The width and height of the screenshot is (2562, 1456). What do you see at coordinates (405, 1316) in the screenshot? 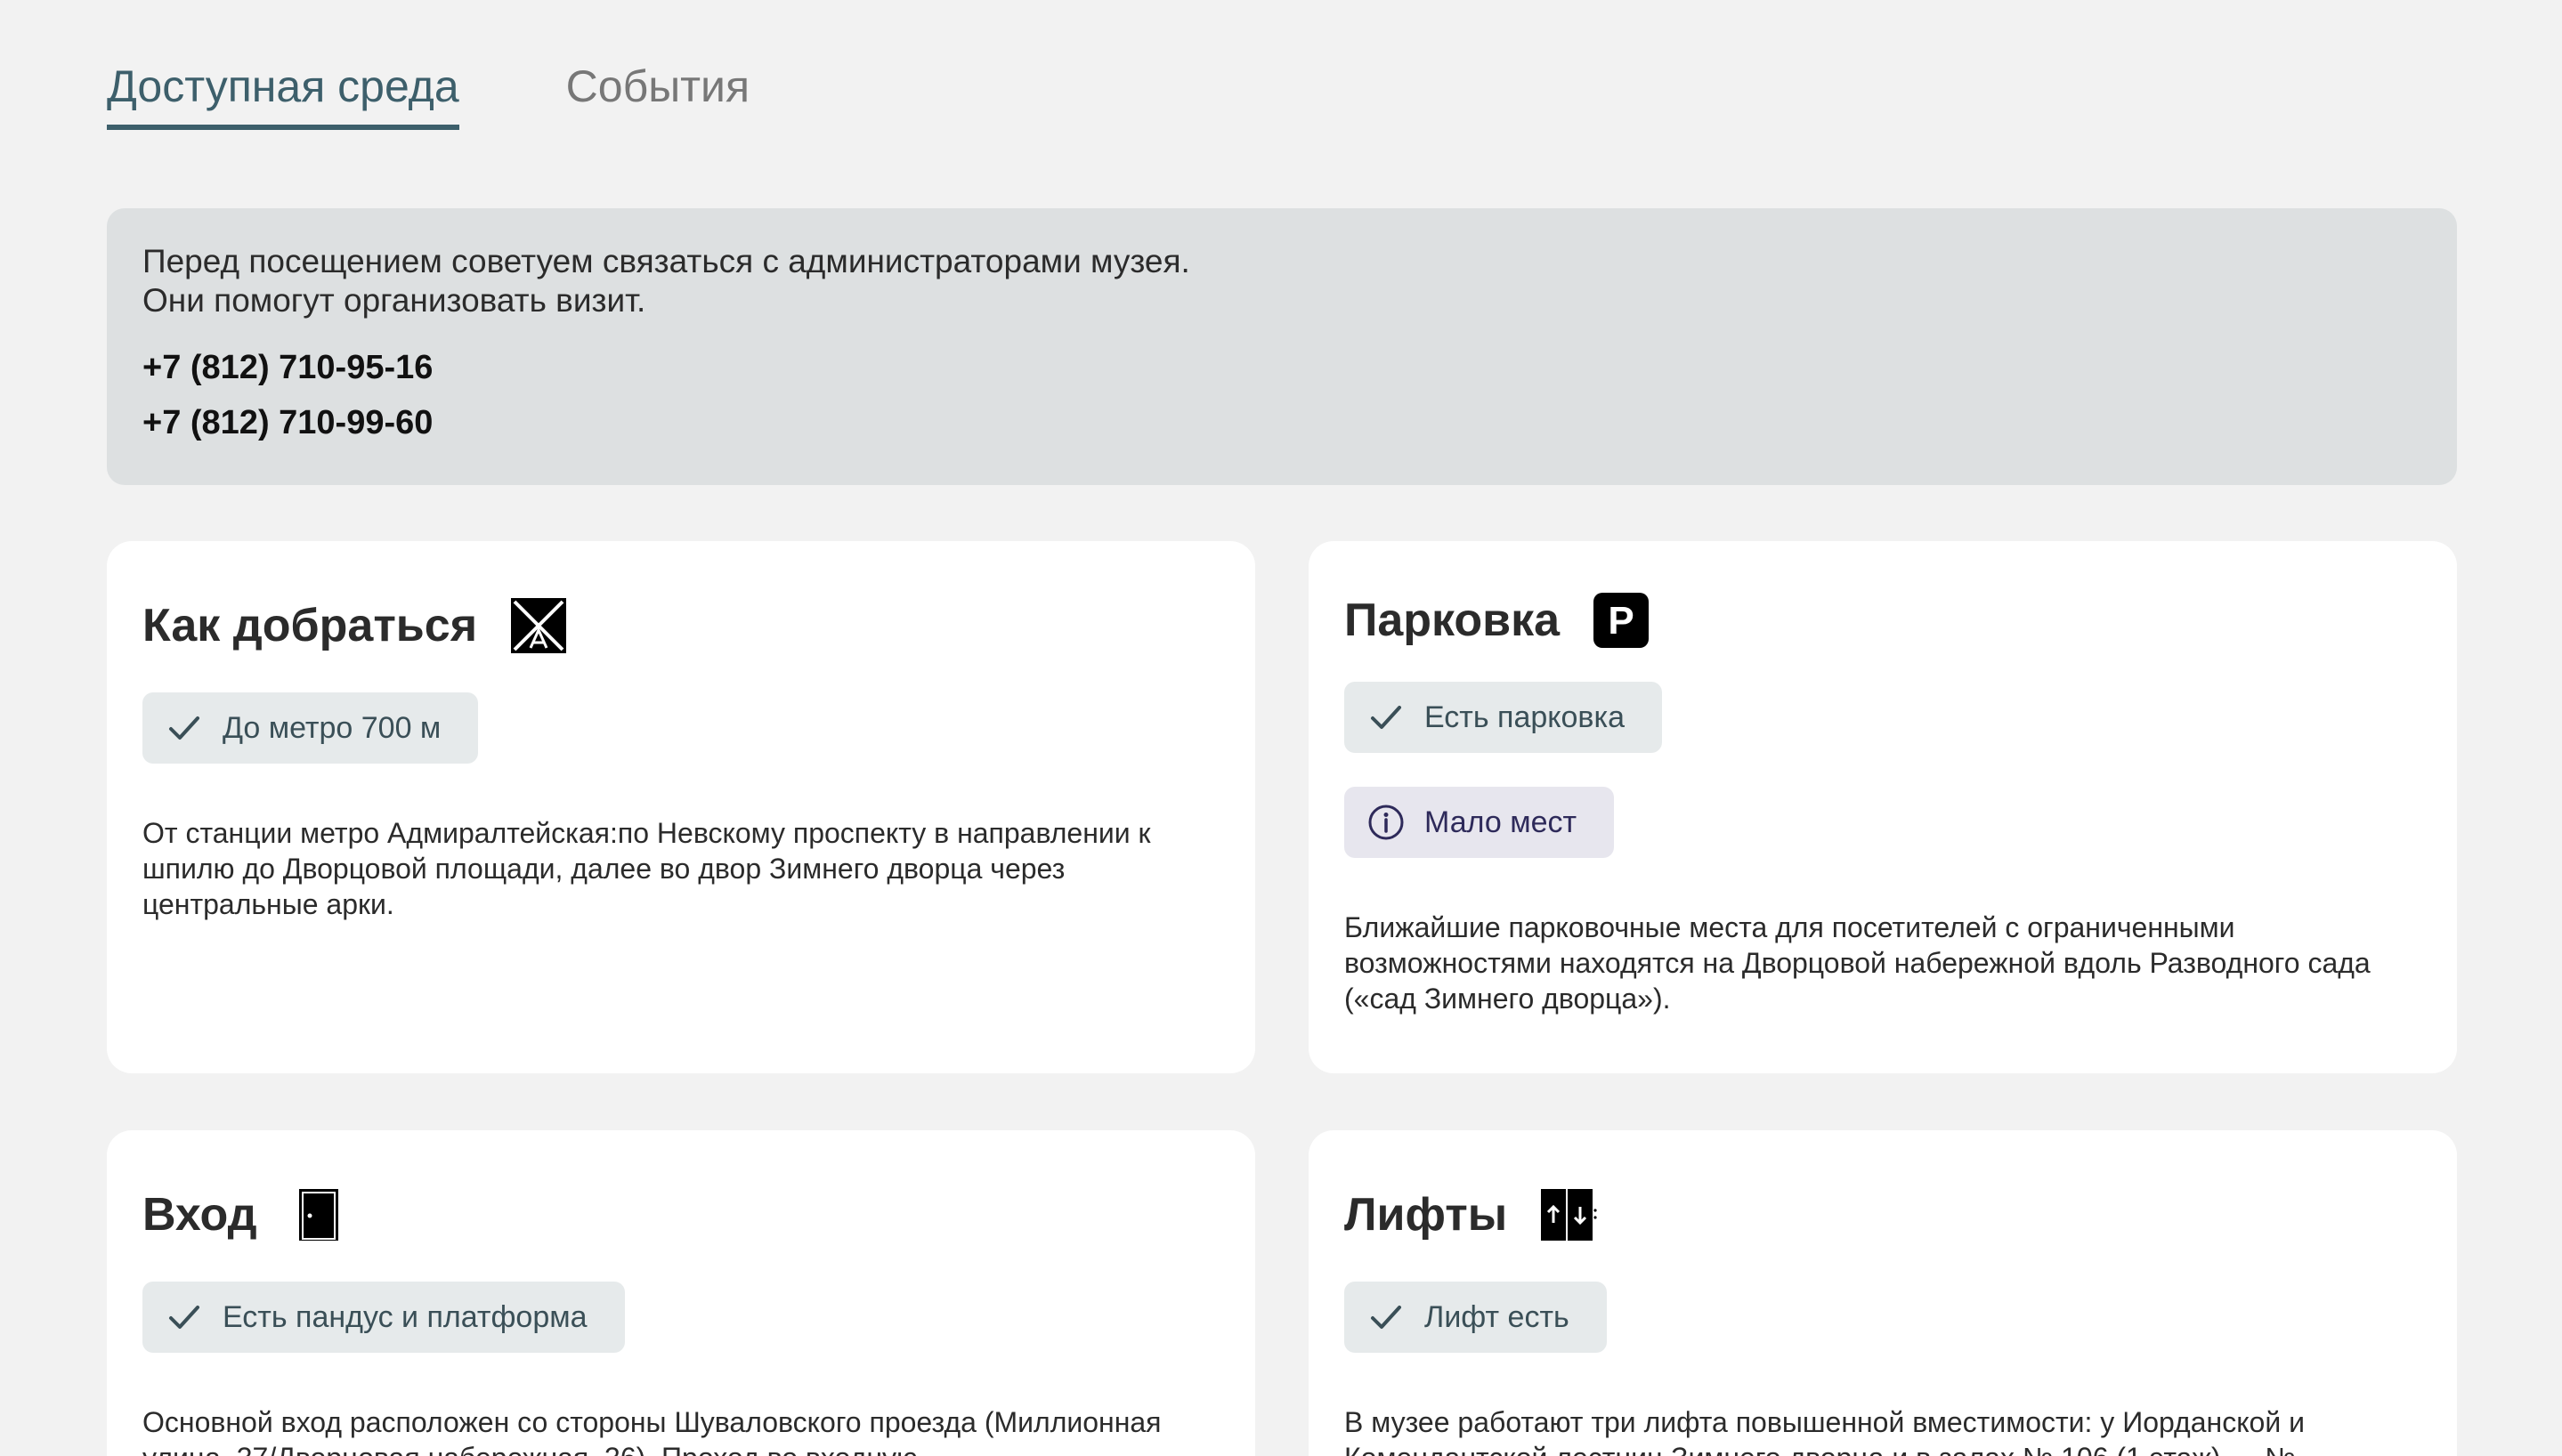
I see `chip-label: Есть пандус и платформа` at bounding box center [405, 1316].